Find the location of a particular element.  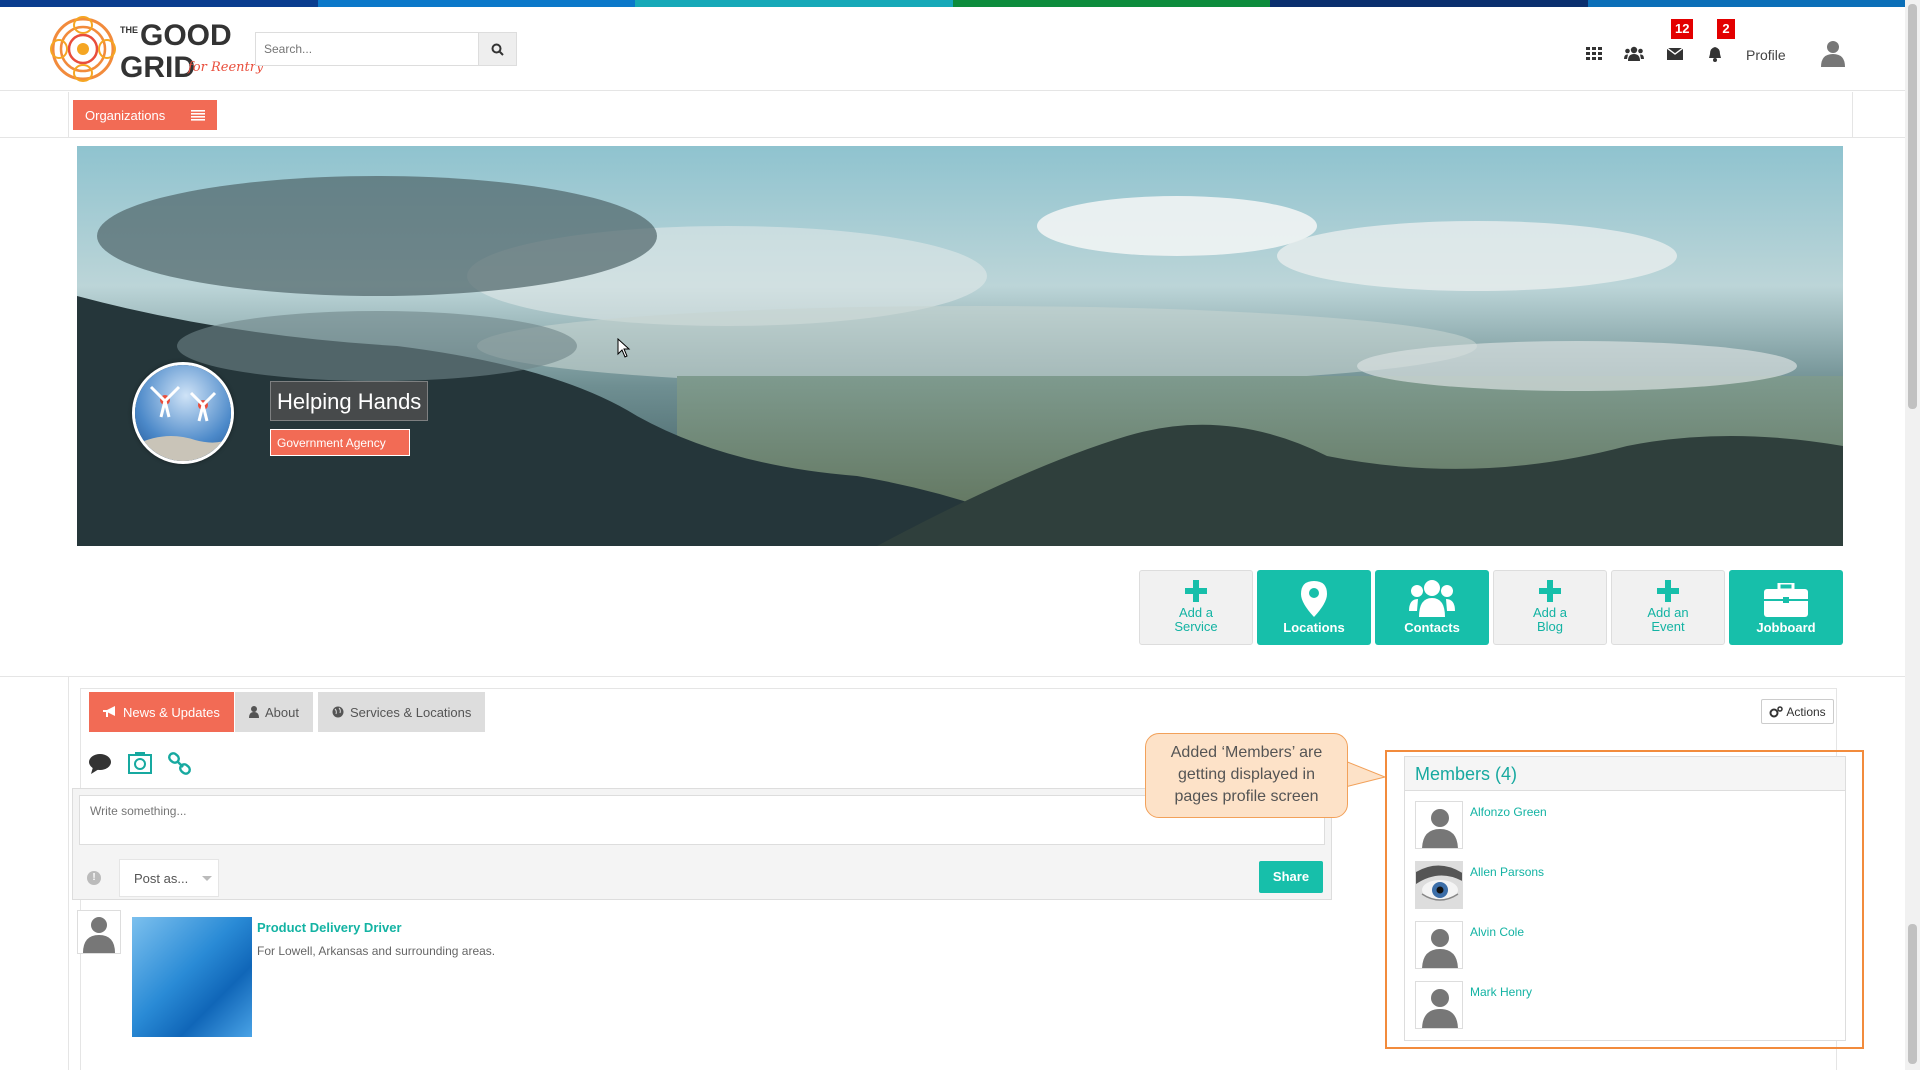

tile-label: Blog is located at coordinates (1550, 626).